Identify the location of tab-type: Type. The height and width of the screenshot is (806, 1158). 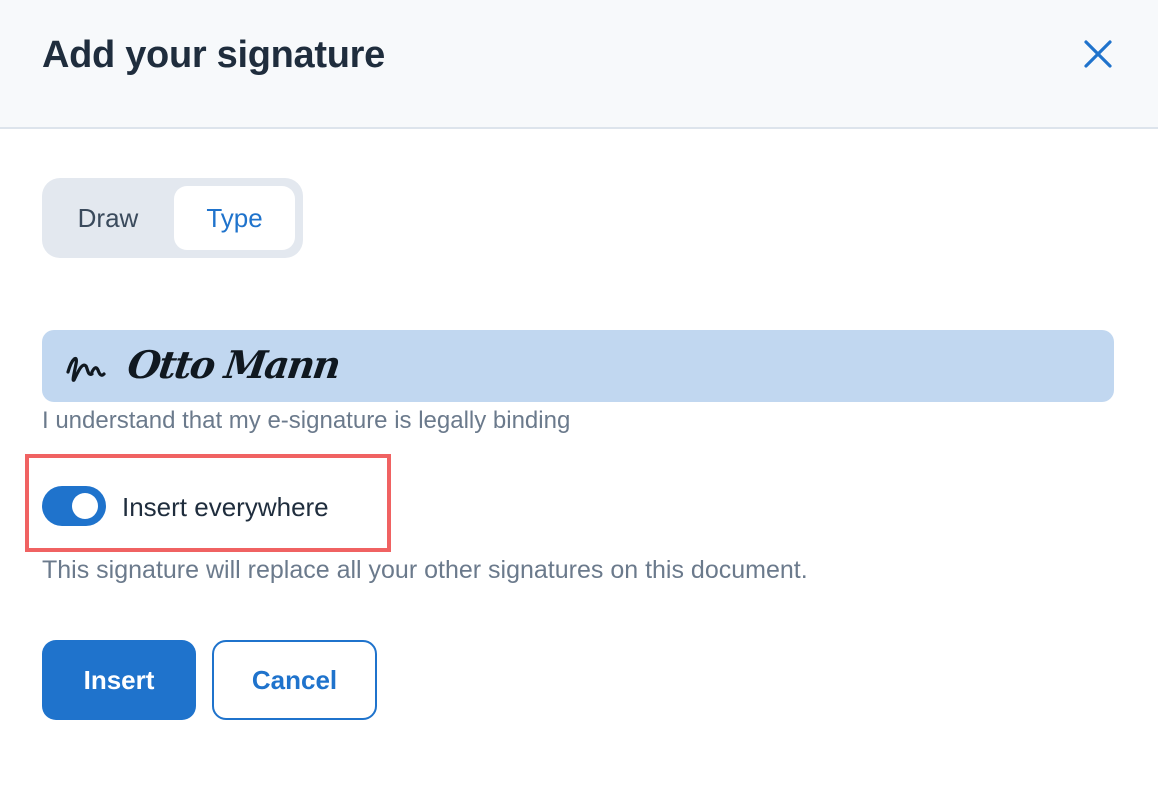
(234, 218).